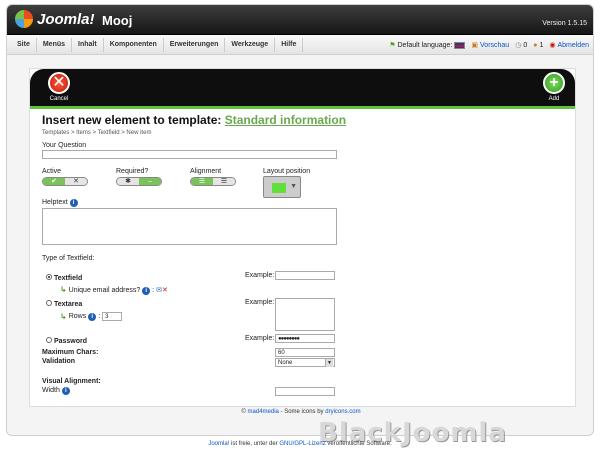  Describe the element at coordinates (132, 171) in the screenshot. I see `required-label: Required?` at that location.